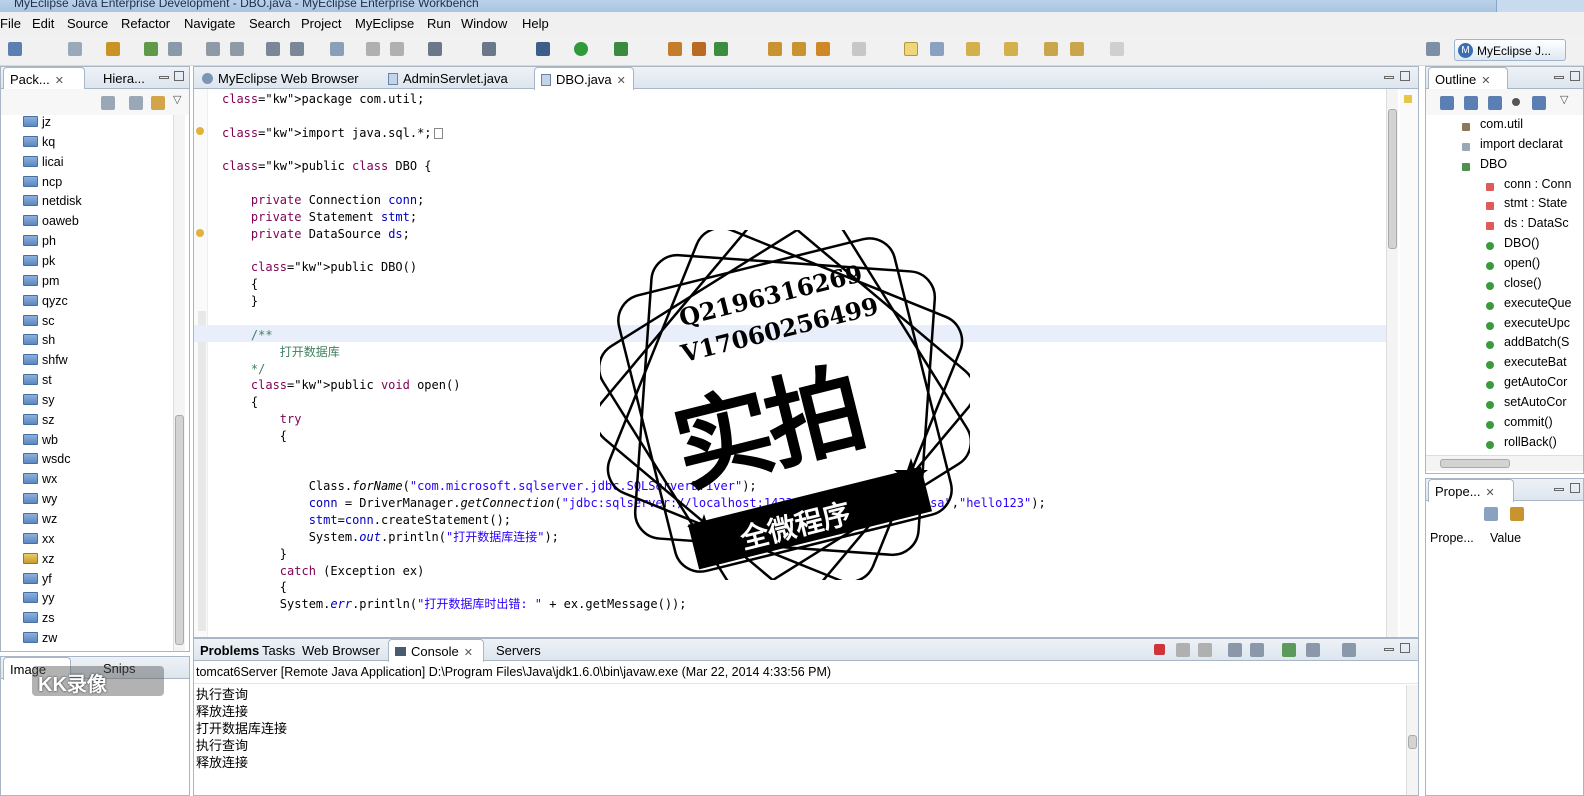  I want to click on task-icon, so click(775, 49).